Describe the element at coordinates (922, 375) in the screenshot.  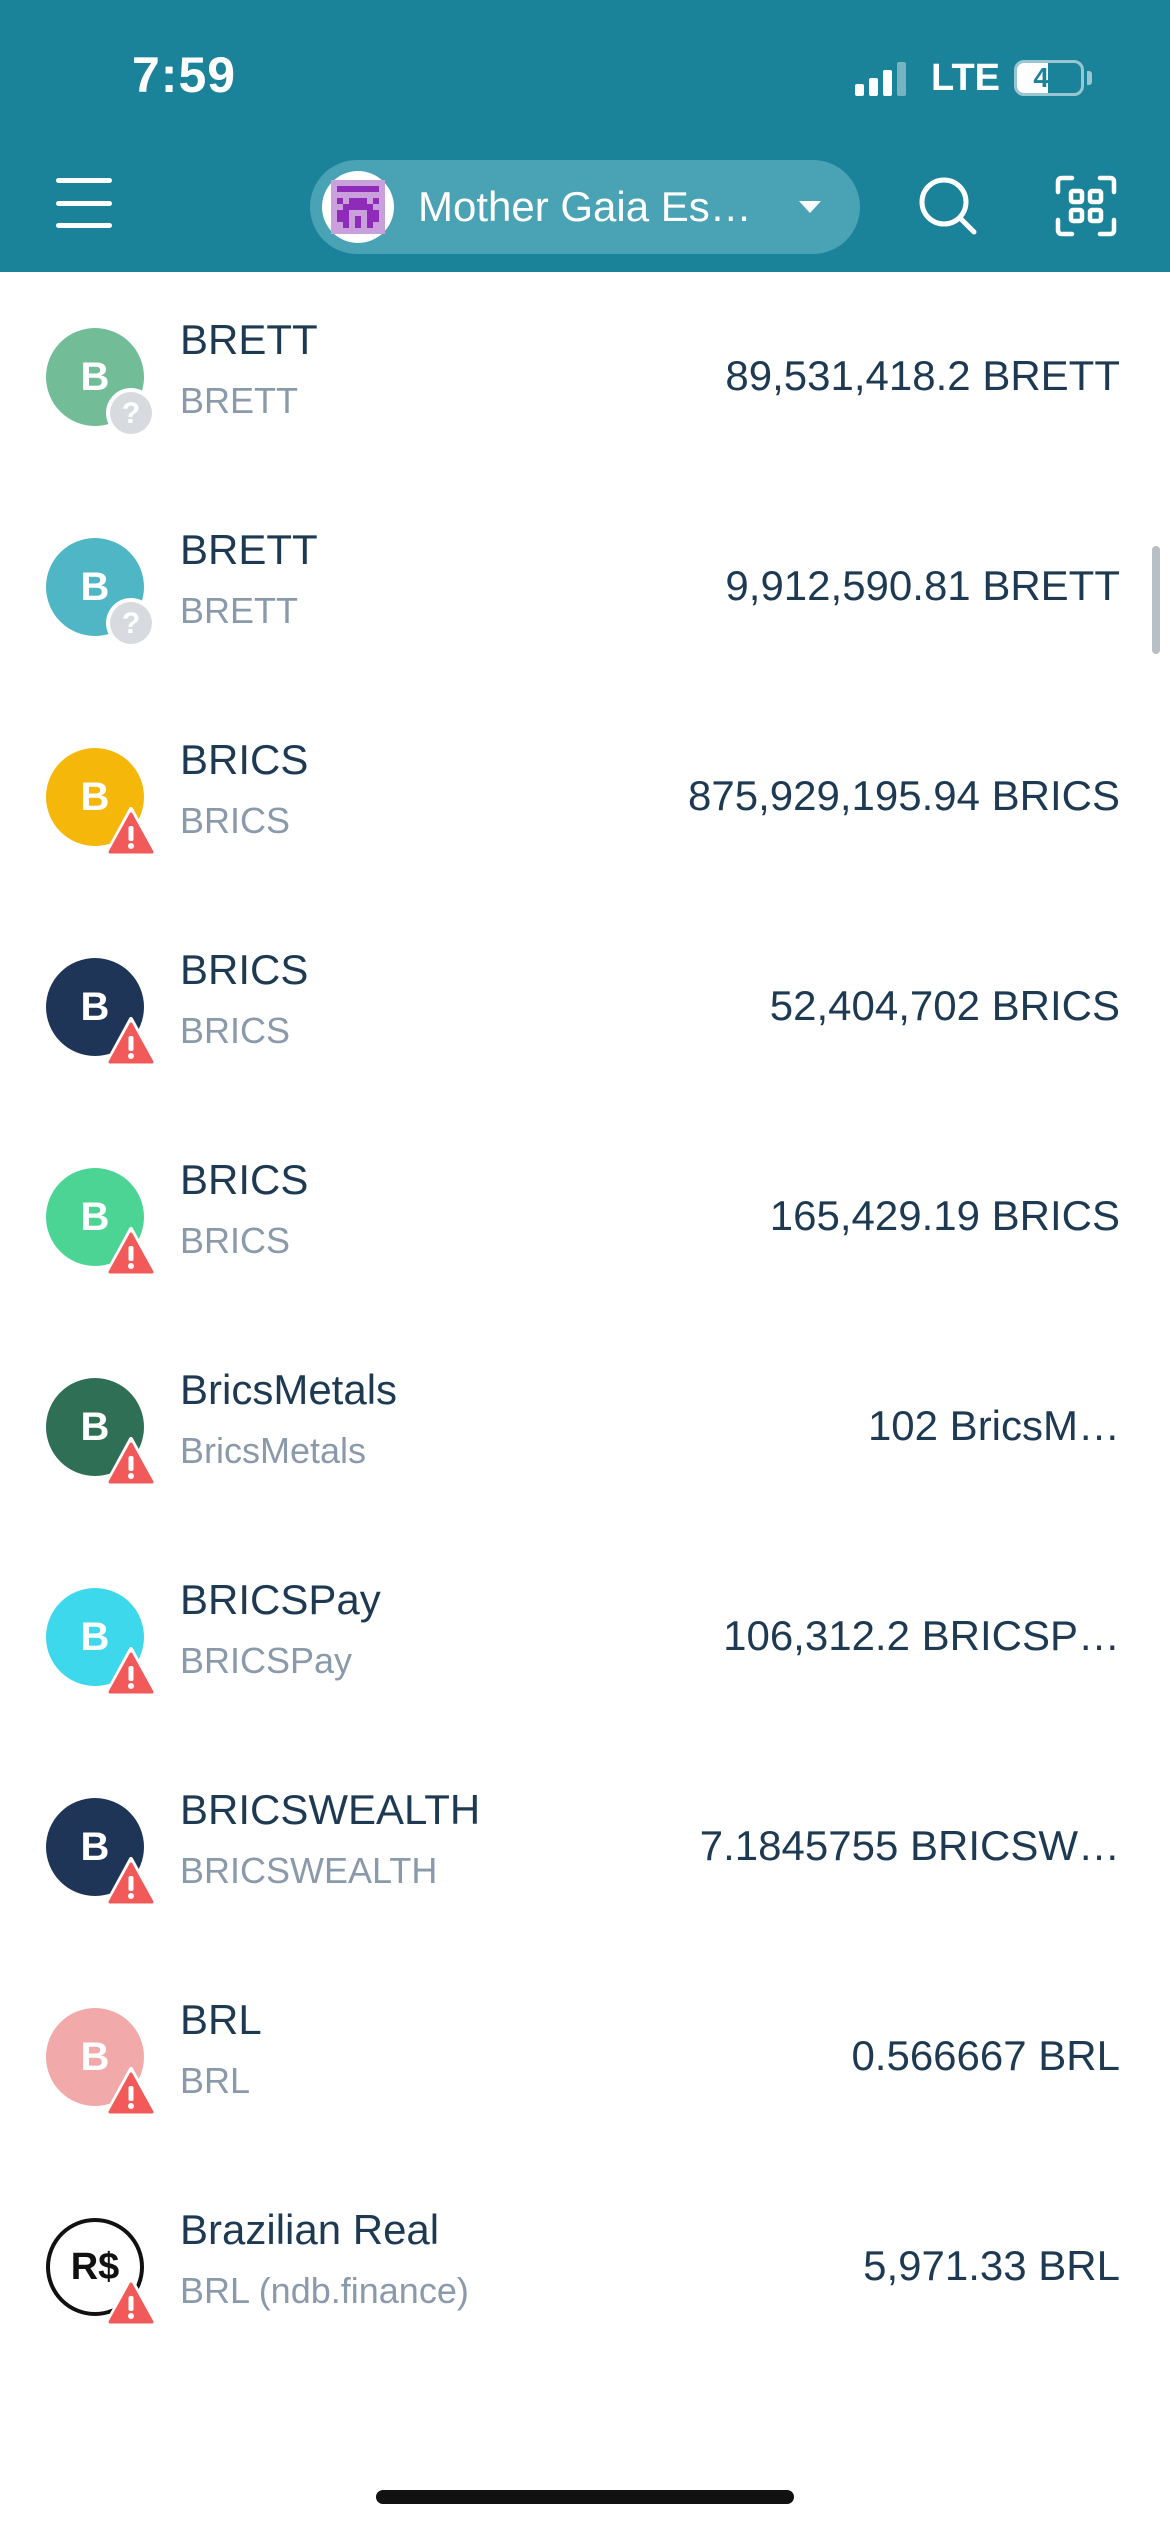
I see `token-balance: 89,531,418.2 BRETT` at that location.